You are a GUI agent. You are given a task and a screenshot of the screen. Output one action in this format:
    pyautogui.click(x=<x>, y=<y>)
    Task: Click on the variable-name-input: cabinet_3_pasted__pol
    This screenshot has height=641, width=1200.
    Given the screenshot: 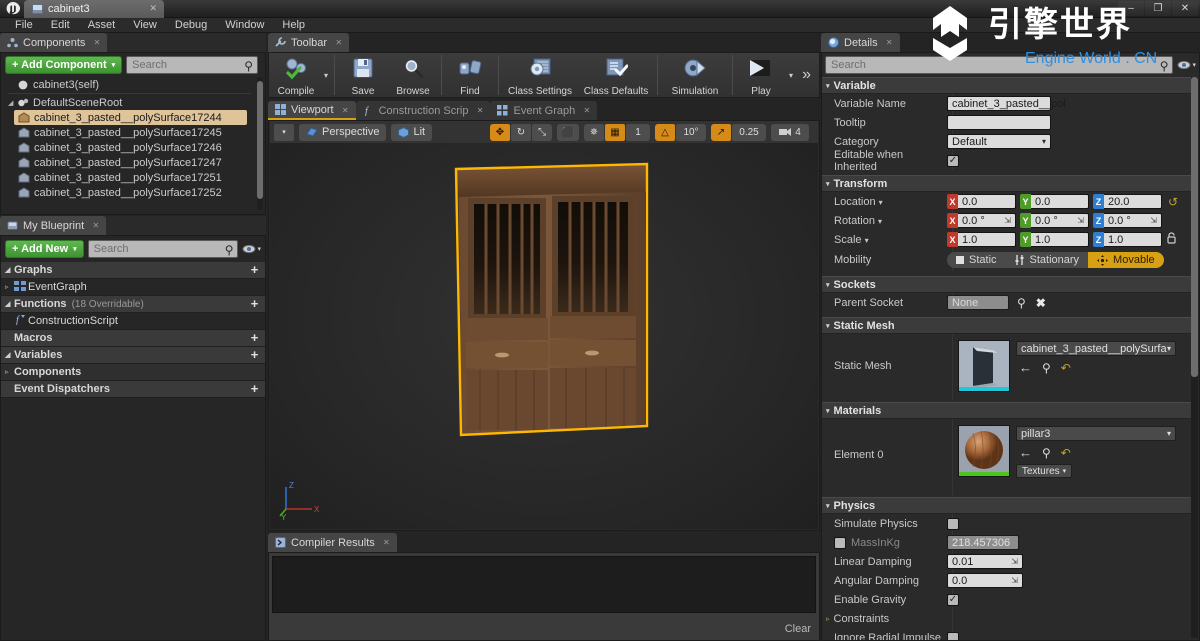 What is the action you would take?
    pyautogui.click(x=1006, y=103)
    